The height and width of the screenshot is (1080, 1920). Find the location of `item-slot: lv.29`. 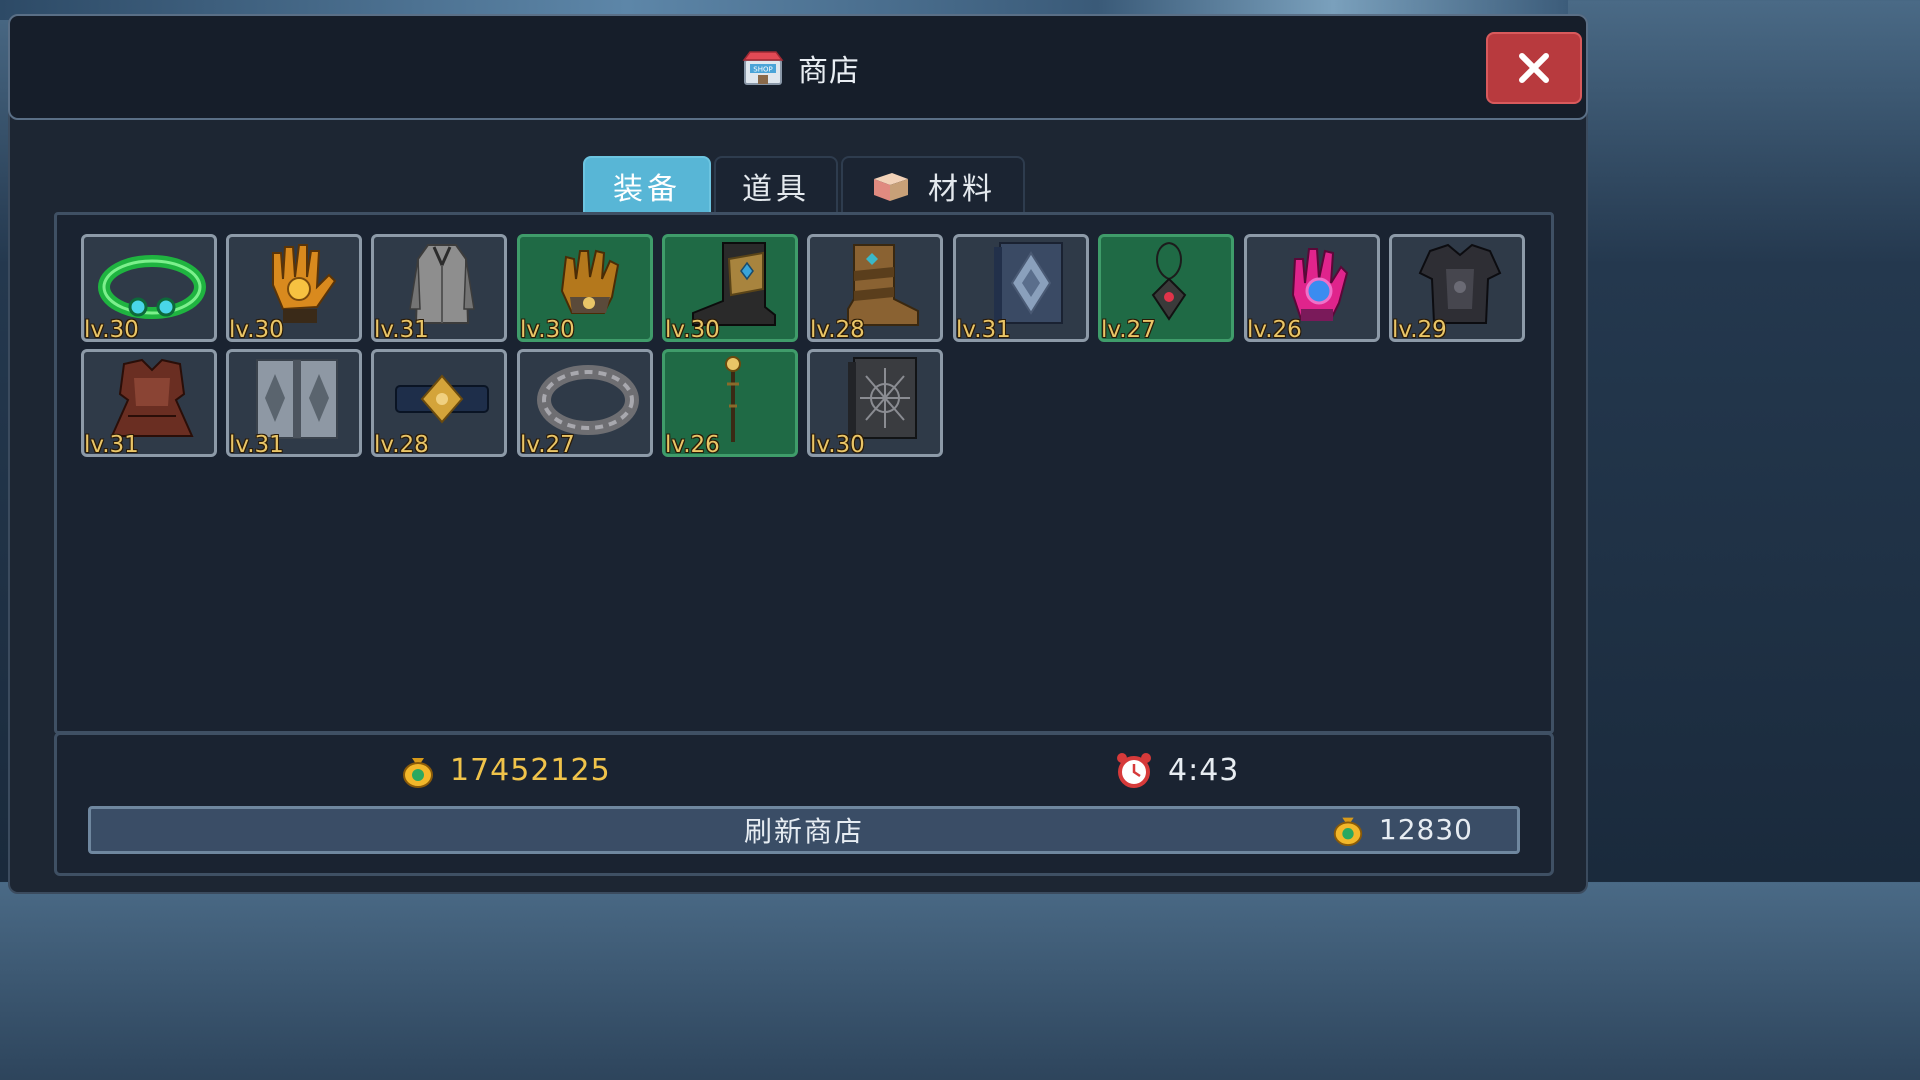

item-slot: lv.29 is located at coordinates (1457, 288).